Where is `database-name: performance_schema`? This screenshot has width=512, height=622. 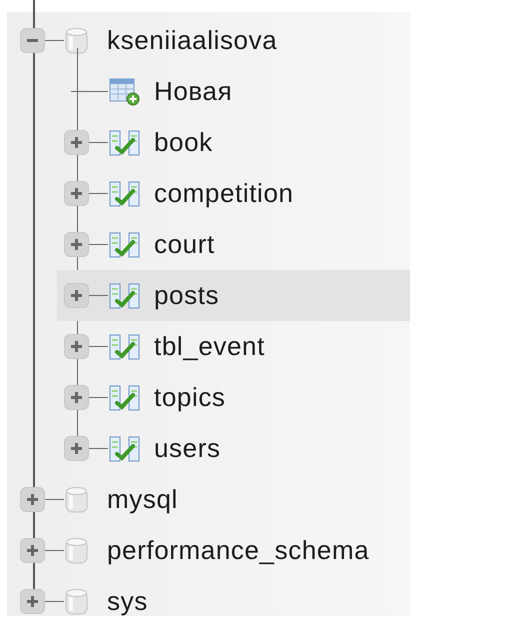 database-name: performance_schema is located at coordinates (238, 550).